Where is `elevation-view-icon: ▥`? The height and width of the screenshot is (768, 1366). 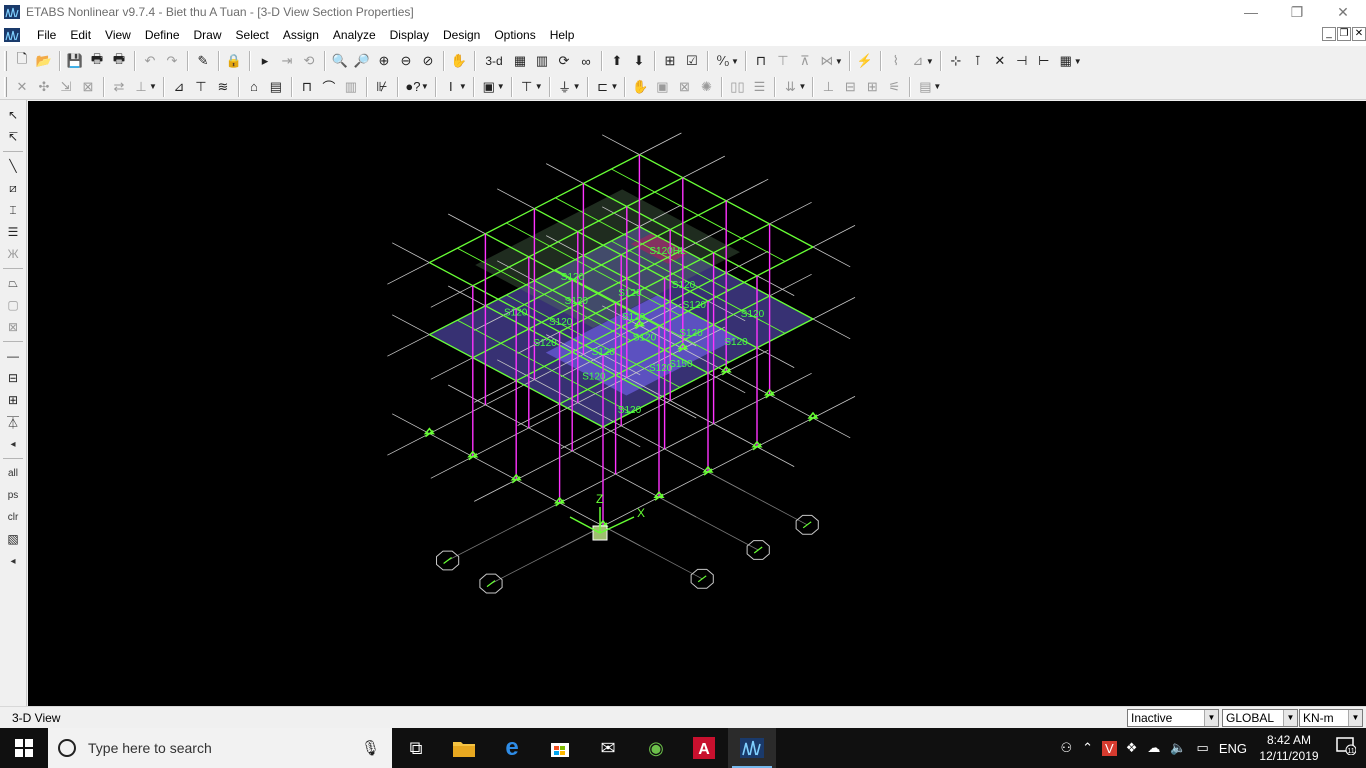 elevation-view-icon: ▥ is located at coordinates (542, 61).